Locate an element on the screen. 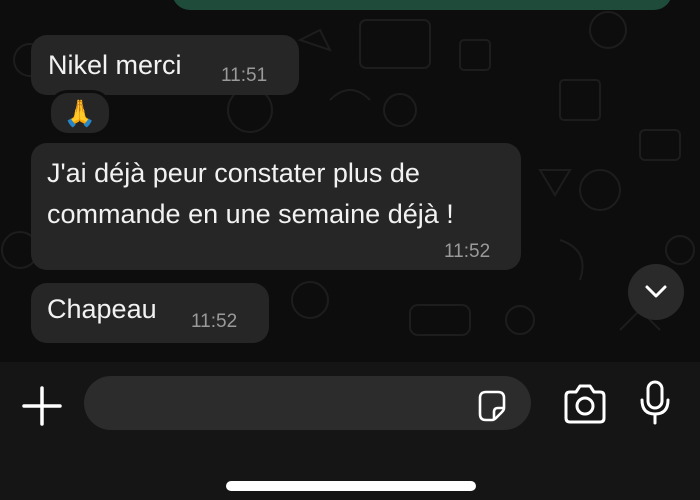 This screenshot has height=500, width=700. sticker-icon is located at coordinates (492, 406).